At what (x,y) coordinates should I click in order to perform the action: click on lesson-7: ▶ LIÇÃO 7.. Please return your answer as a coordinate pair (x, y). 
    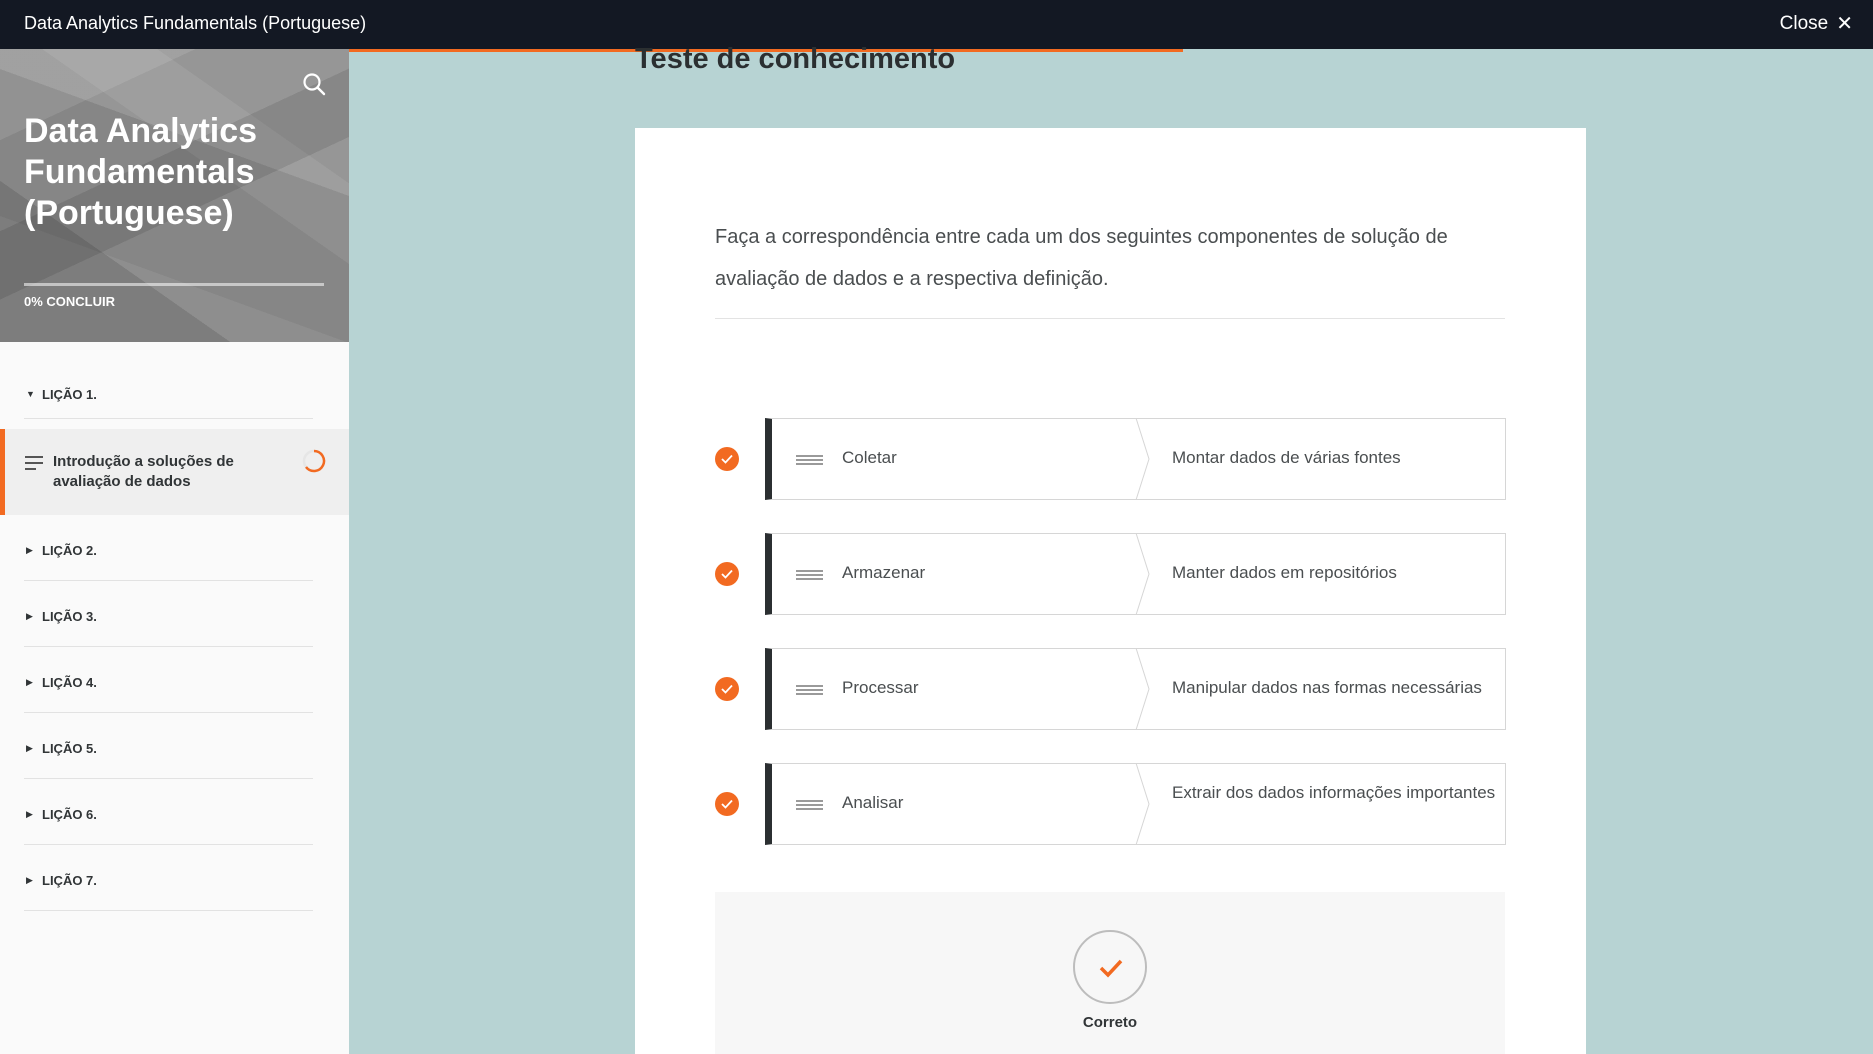
    Looking at the image, I should click on (168, 878).